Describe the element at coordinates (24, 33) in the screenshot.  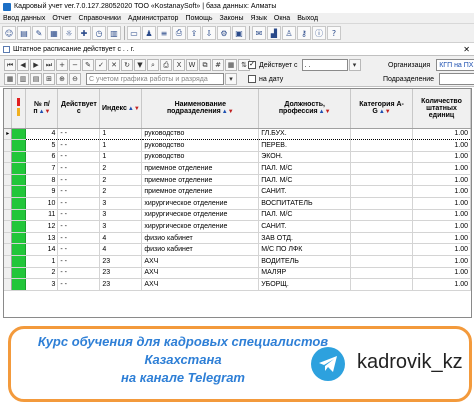
I see `card-icon: ▤` at that location.